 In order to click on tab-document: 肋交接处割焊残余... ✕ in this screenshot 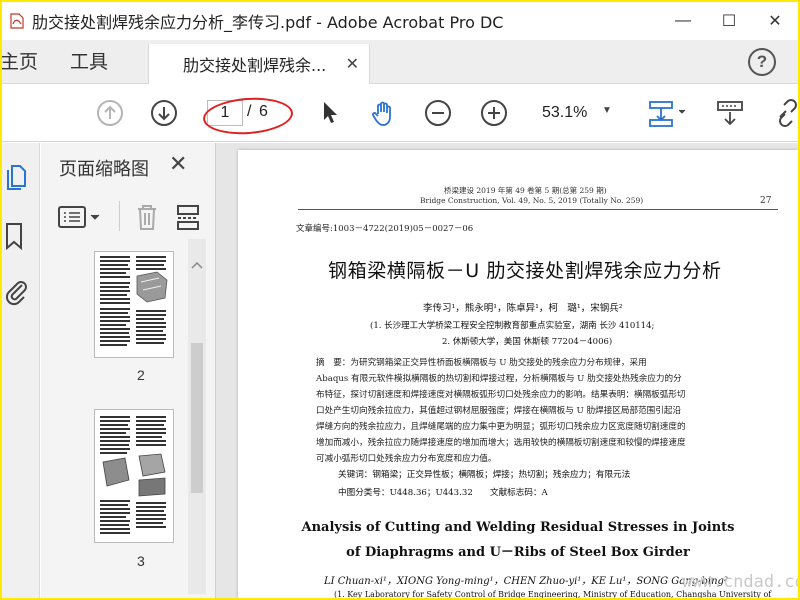, I will do `click(259, 64)`.